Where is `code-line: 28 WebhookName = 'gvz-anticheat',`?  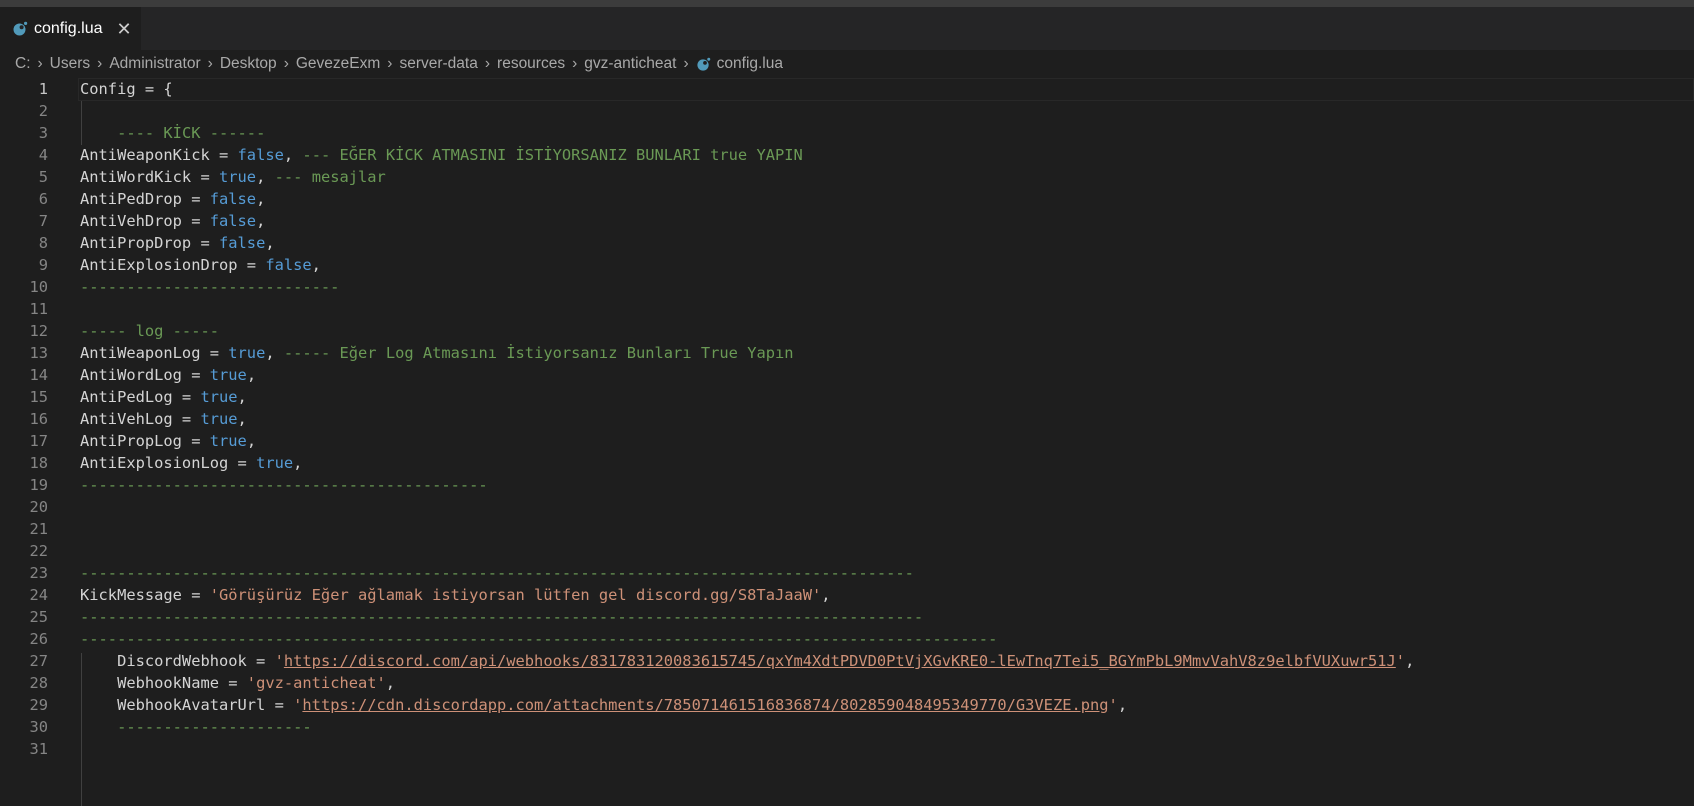 code-line: 28 WebhookName = 'gvz-anticheat', is located at coordinates (847, 683).